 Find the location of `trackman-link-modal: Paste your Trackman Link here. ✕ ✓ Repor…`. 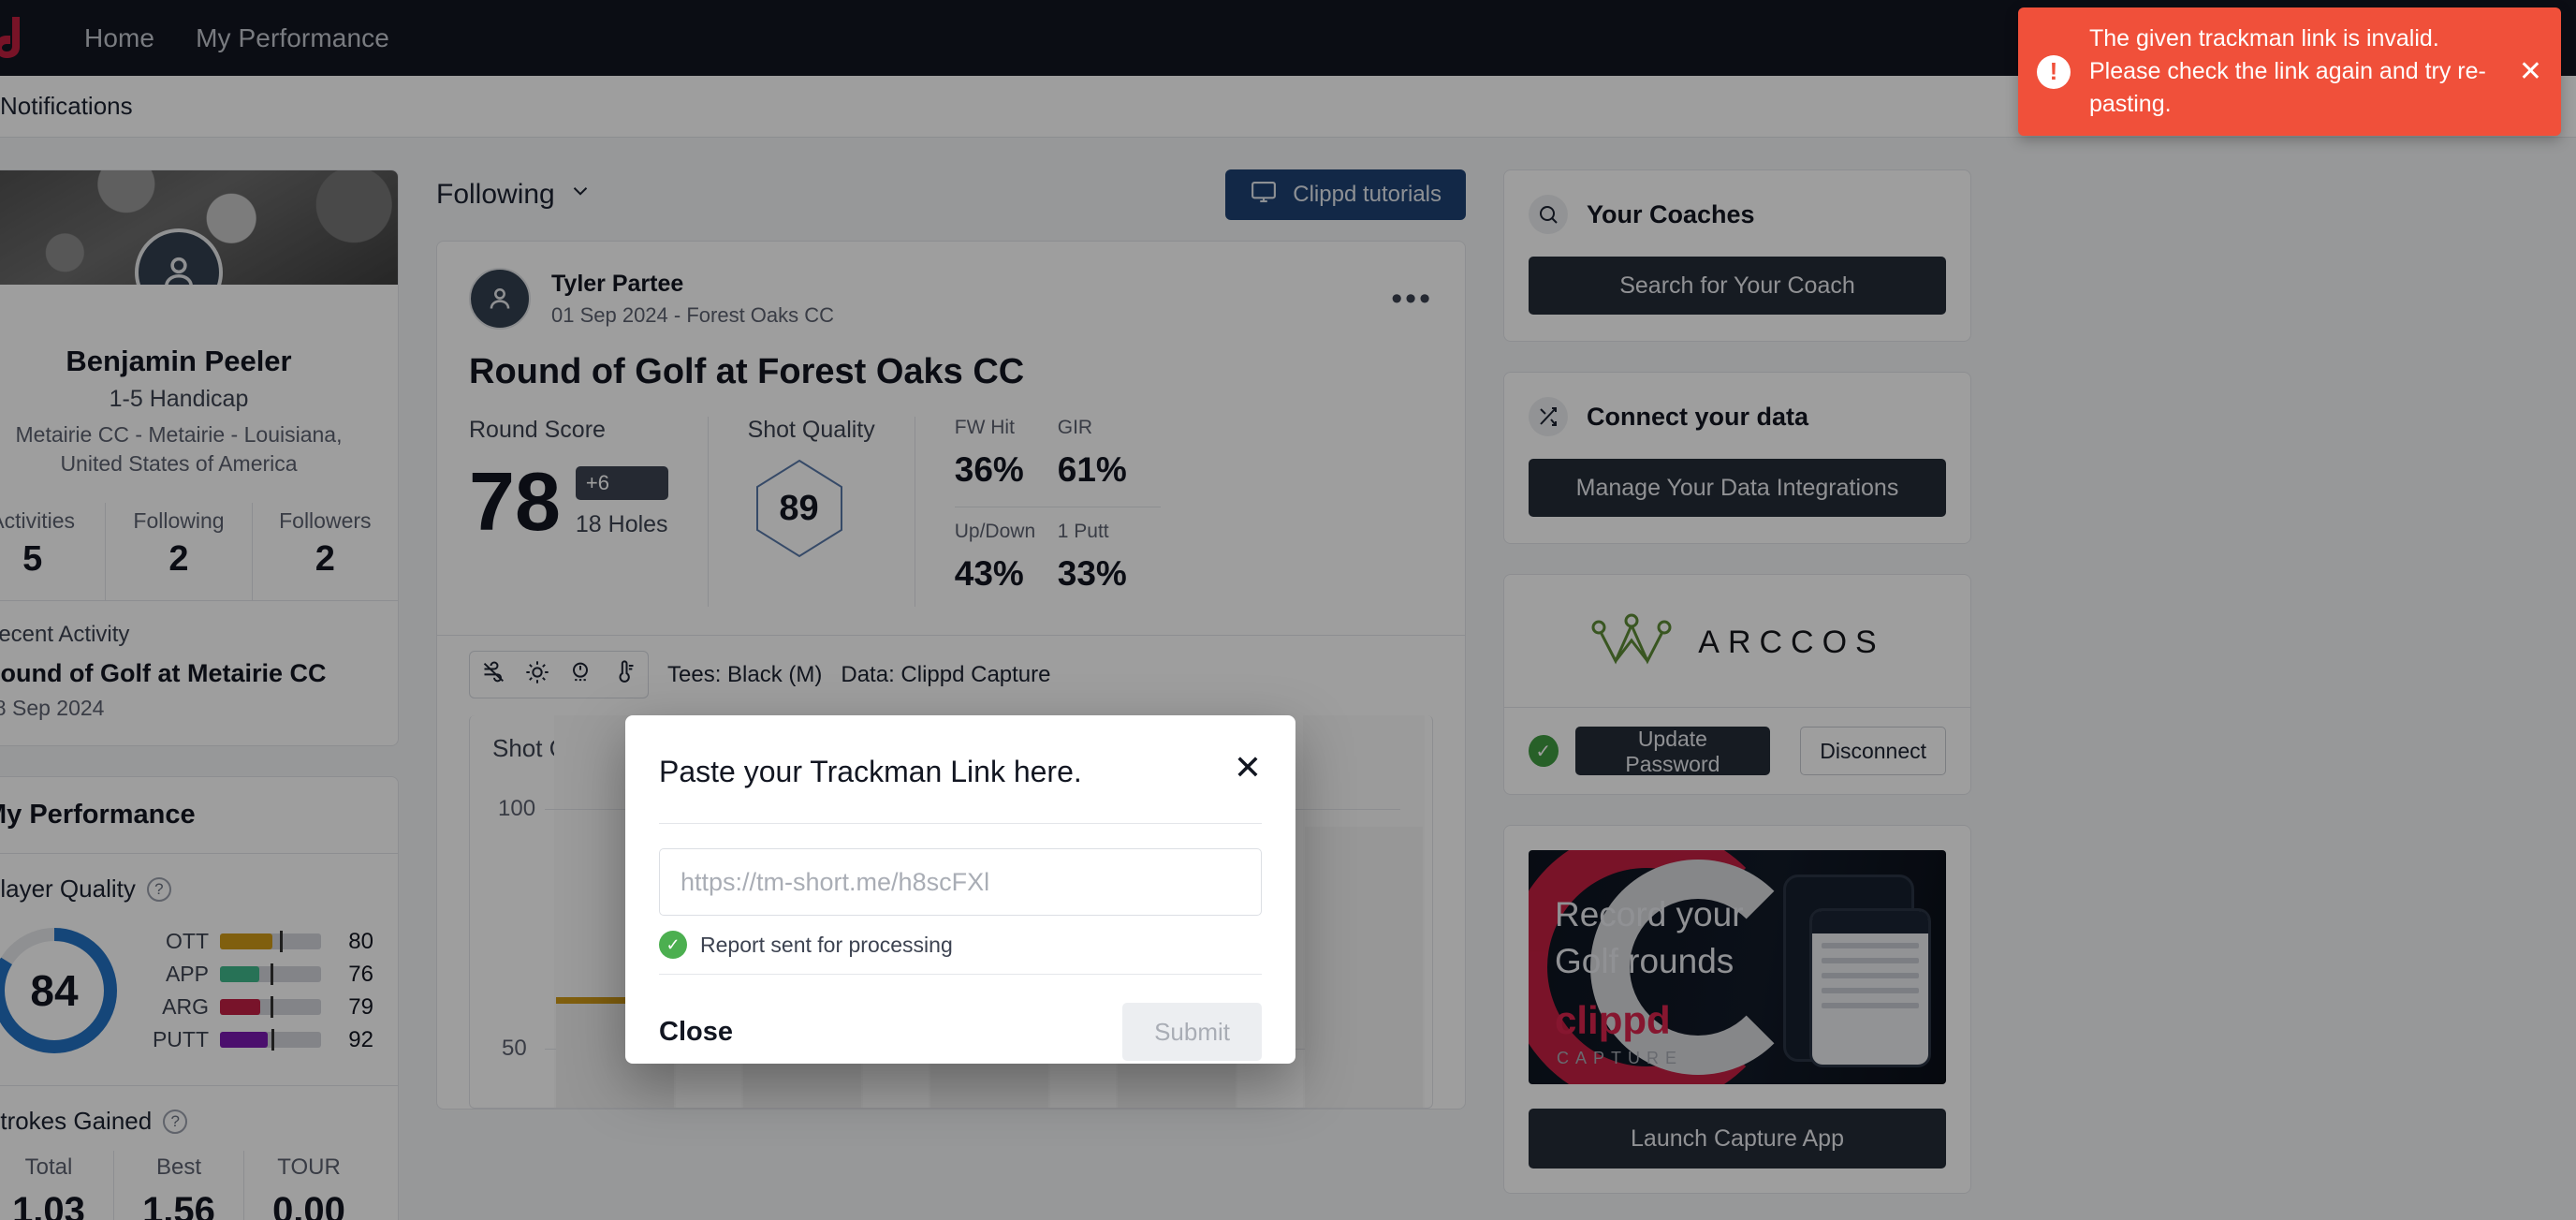

trackman-link-modal: Paste your Trackman Link here. ✕ ✓ Repor… is located at coordinates (960, 889).